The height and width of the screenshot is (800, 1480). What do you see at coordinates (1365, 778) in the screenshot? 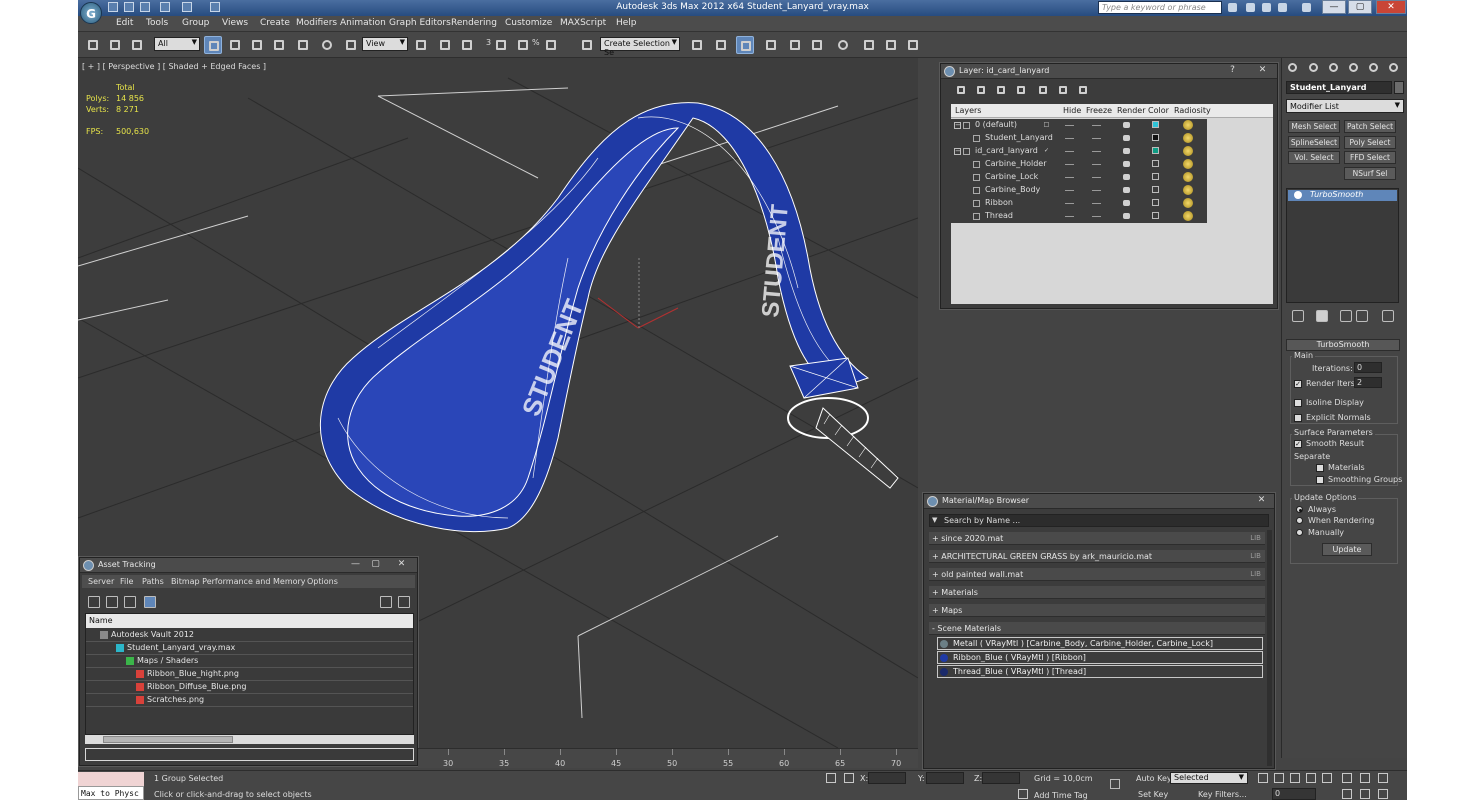
I see `zoom-extents-all-icon` at bounding box center [1365, 778].